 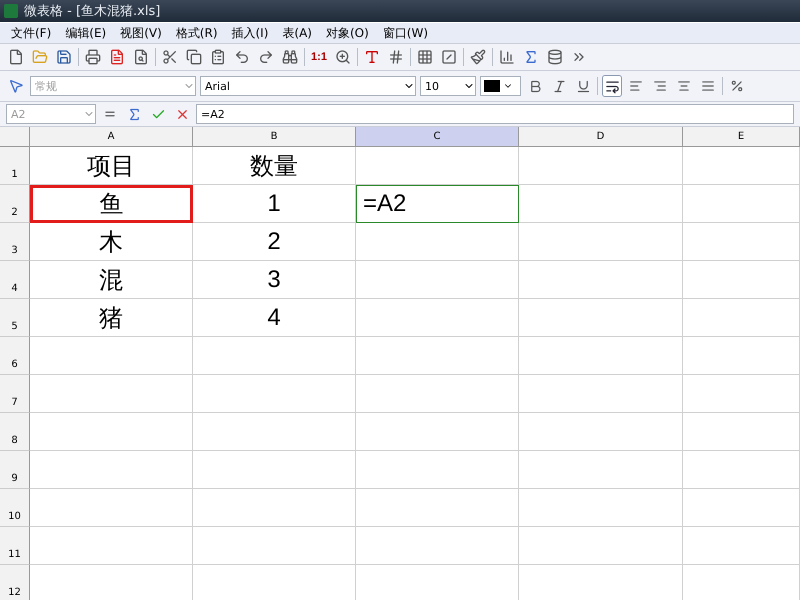 What do you see at coordinates (448, 86) in the screenshot?
I see `font-size-dropdown: 10` at bounding box center [448, 86].